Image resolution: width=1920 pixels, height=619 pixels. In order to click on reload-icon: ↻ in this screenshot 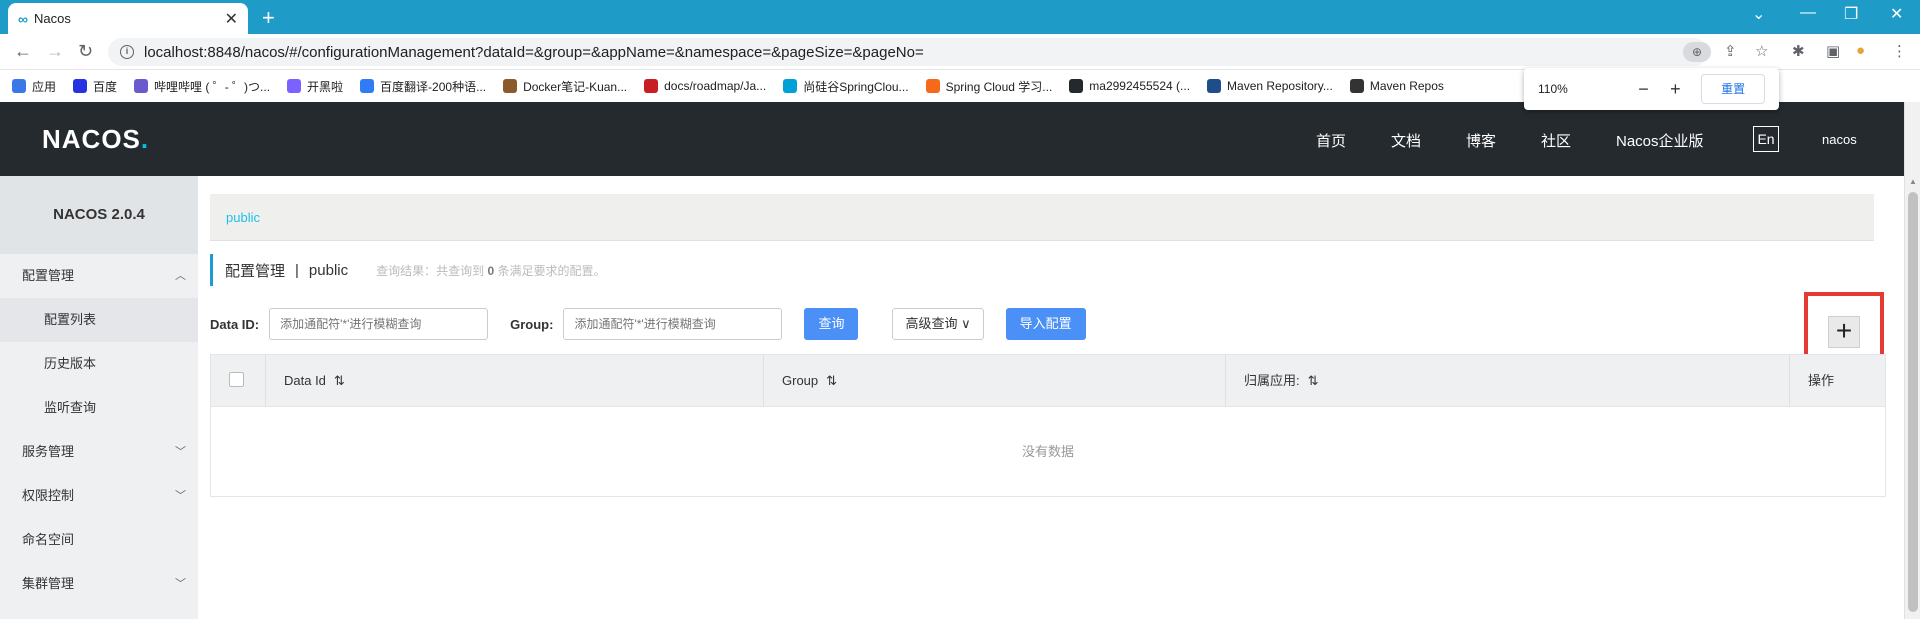, I will do `click(85, 51)`.